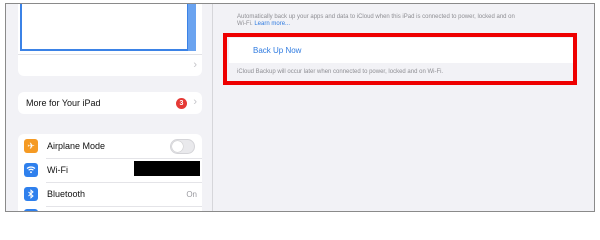 The width and height of the screenshot is (600, 240). What do you see at coordinates (192, 27) in the screenshot?
I see `selection-edge` at bounding box center [192, 27].